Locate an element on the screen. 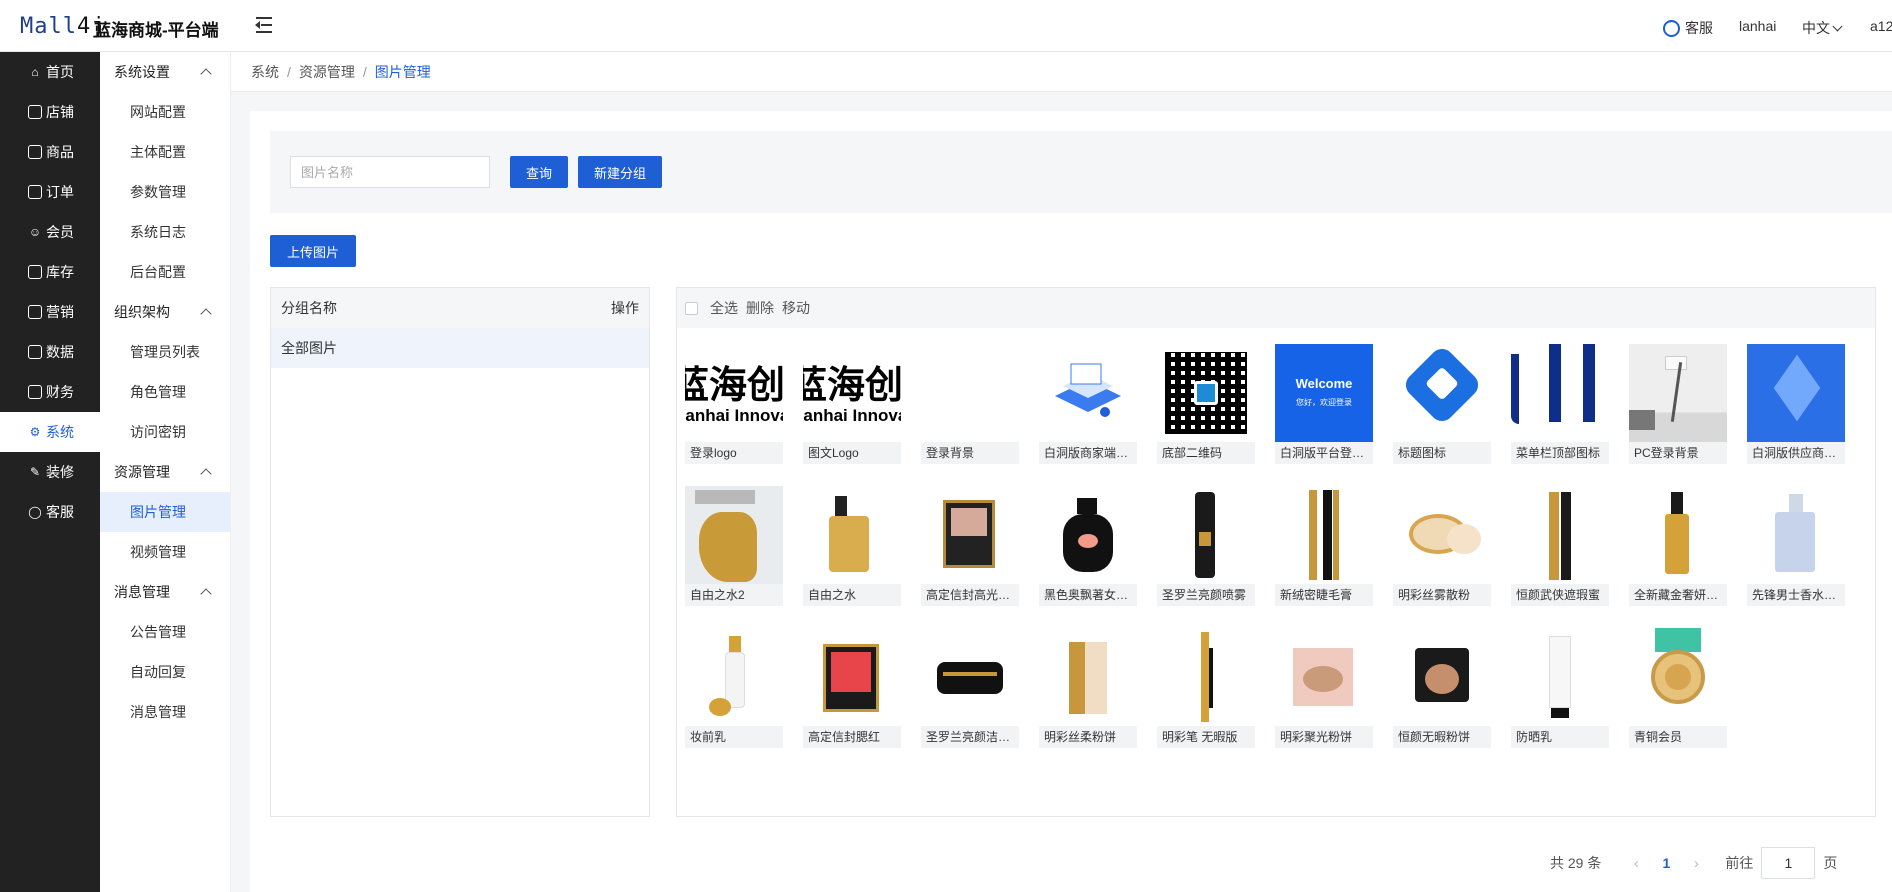 This screenshot has width=1892, height=892. submenu-item-image-management: 图片管理 is located at coordinates (165, 512).